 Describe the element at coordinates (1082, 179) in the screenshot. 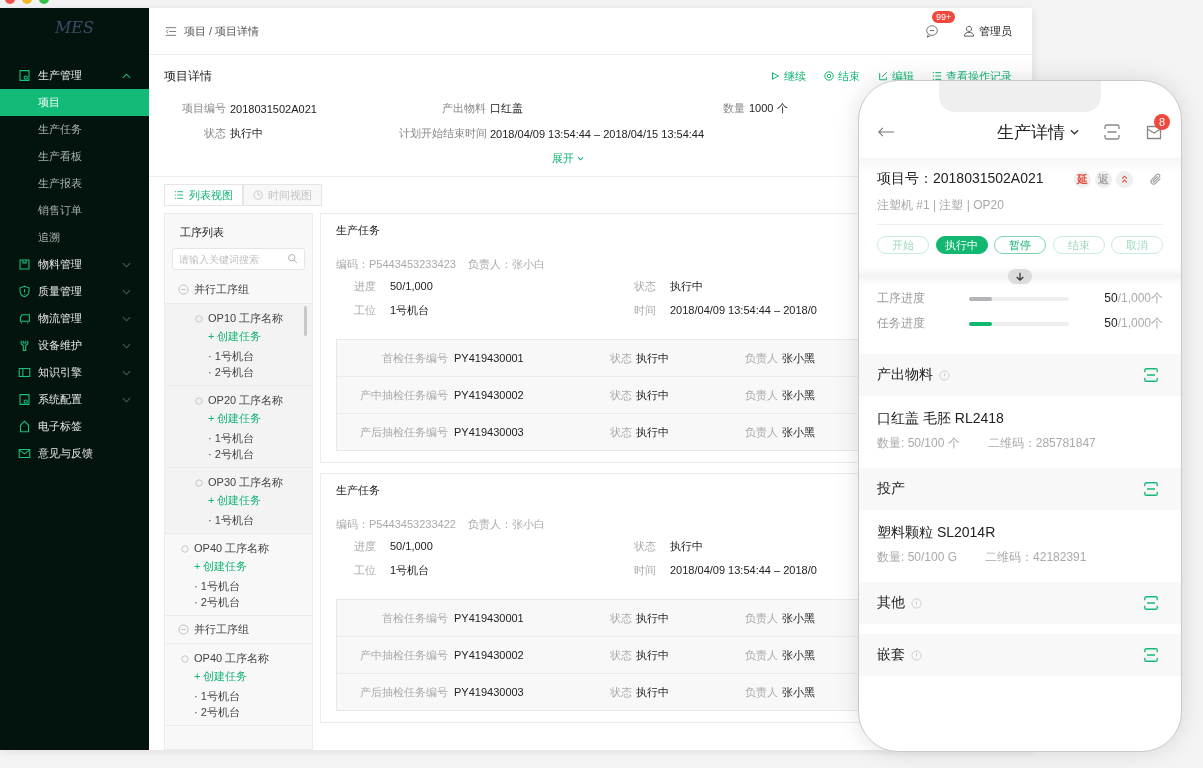

I see `status-tag: 延` at that location.